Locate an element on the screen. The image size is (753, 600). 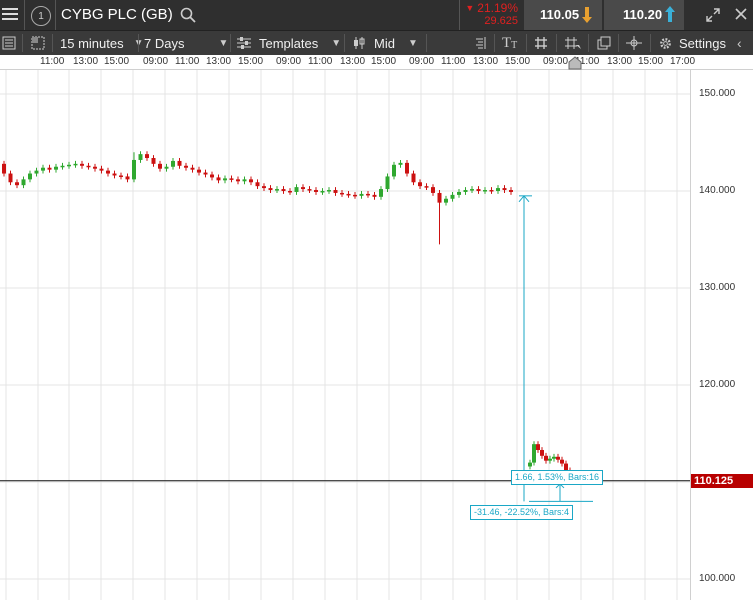
close-icon is located at coordinates (741, 16).